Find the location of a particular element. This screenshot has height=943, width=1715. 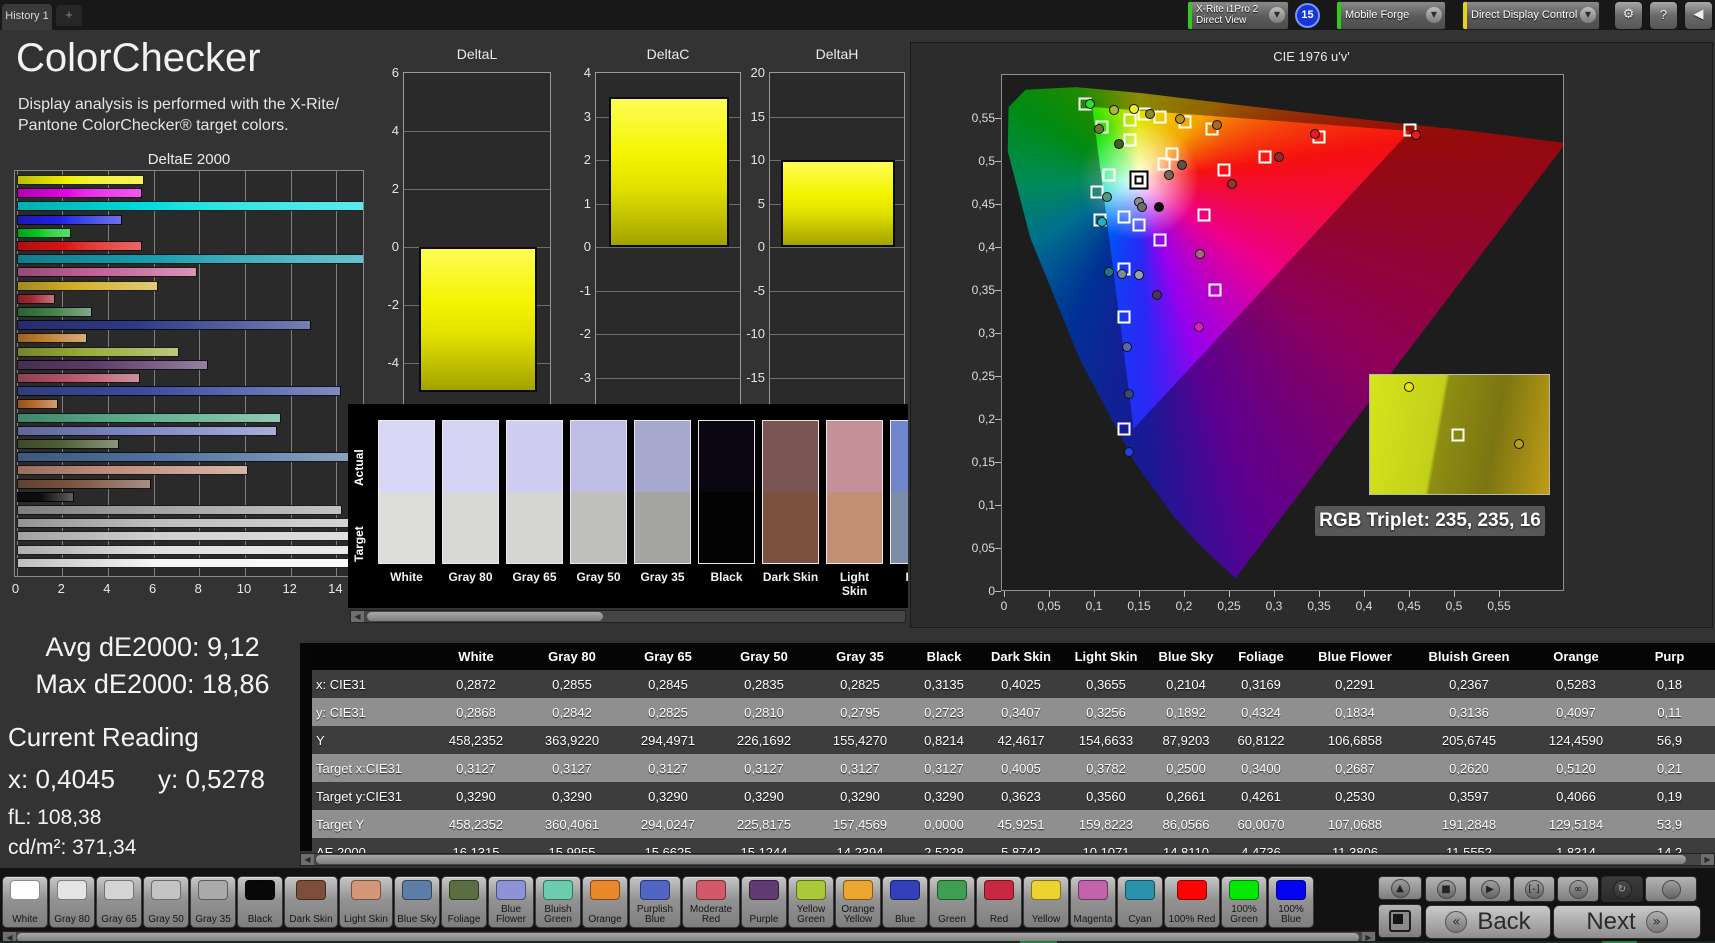

table-cell: 0,3400 is located at coordinates (1261, 768).